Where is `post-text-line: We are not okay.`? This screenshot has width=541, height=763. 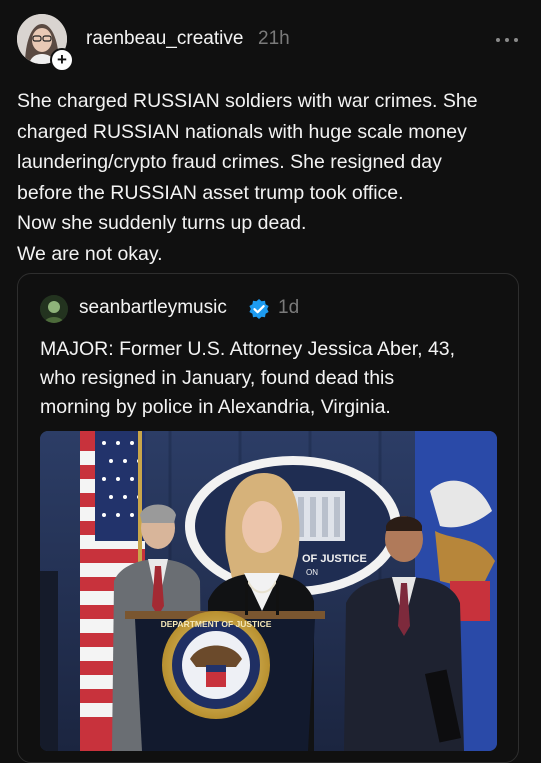
post-text-line: We are not okay. is located at coordinates (90, 253).